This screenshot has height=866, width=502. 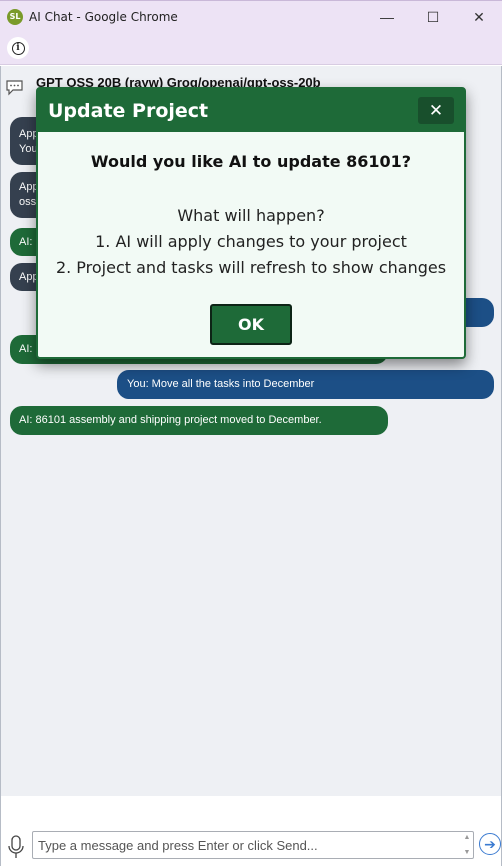 I want to click on minimize-button: —, so click(x=387, y=17).